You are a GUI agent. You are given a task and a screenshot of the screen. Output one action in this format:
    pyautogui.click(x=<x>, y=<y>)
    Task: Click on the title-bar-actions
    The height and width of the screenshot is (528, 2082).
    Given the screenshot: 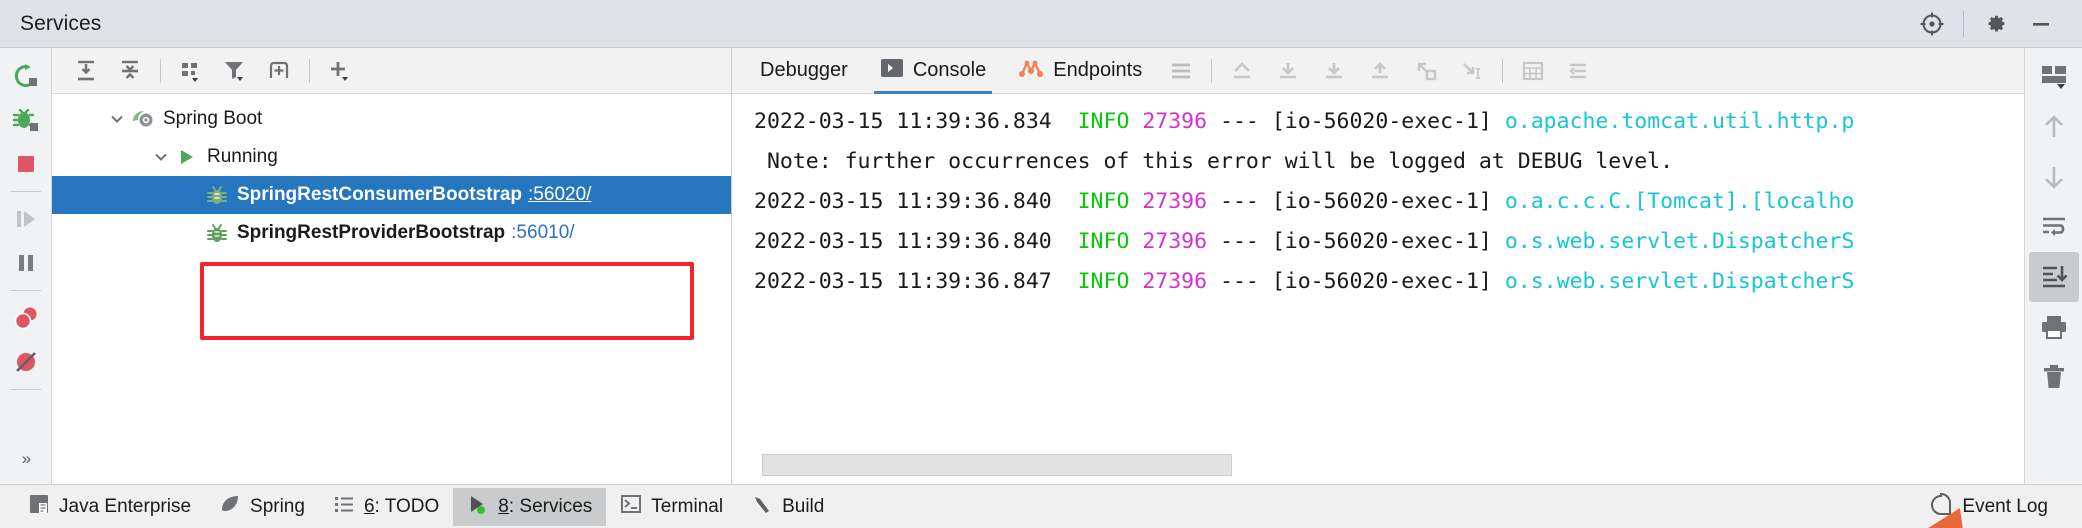 What is the action you would take?
    pyautogui.click(x=1995, y=24)
    